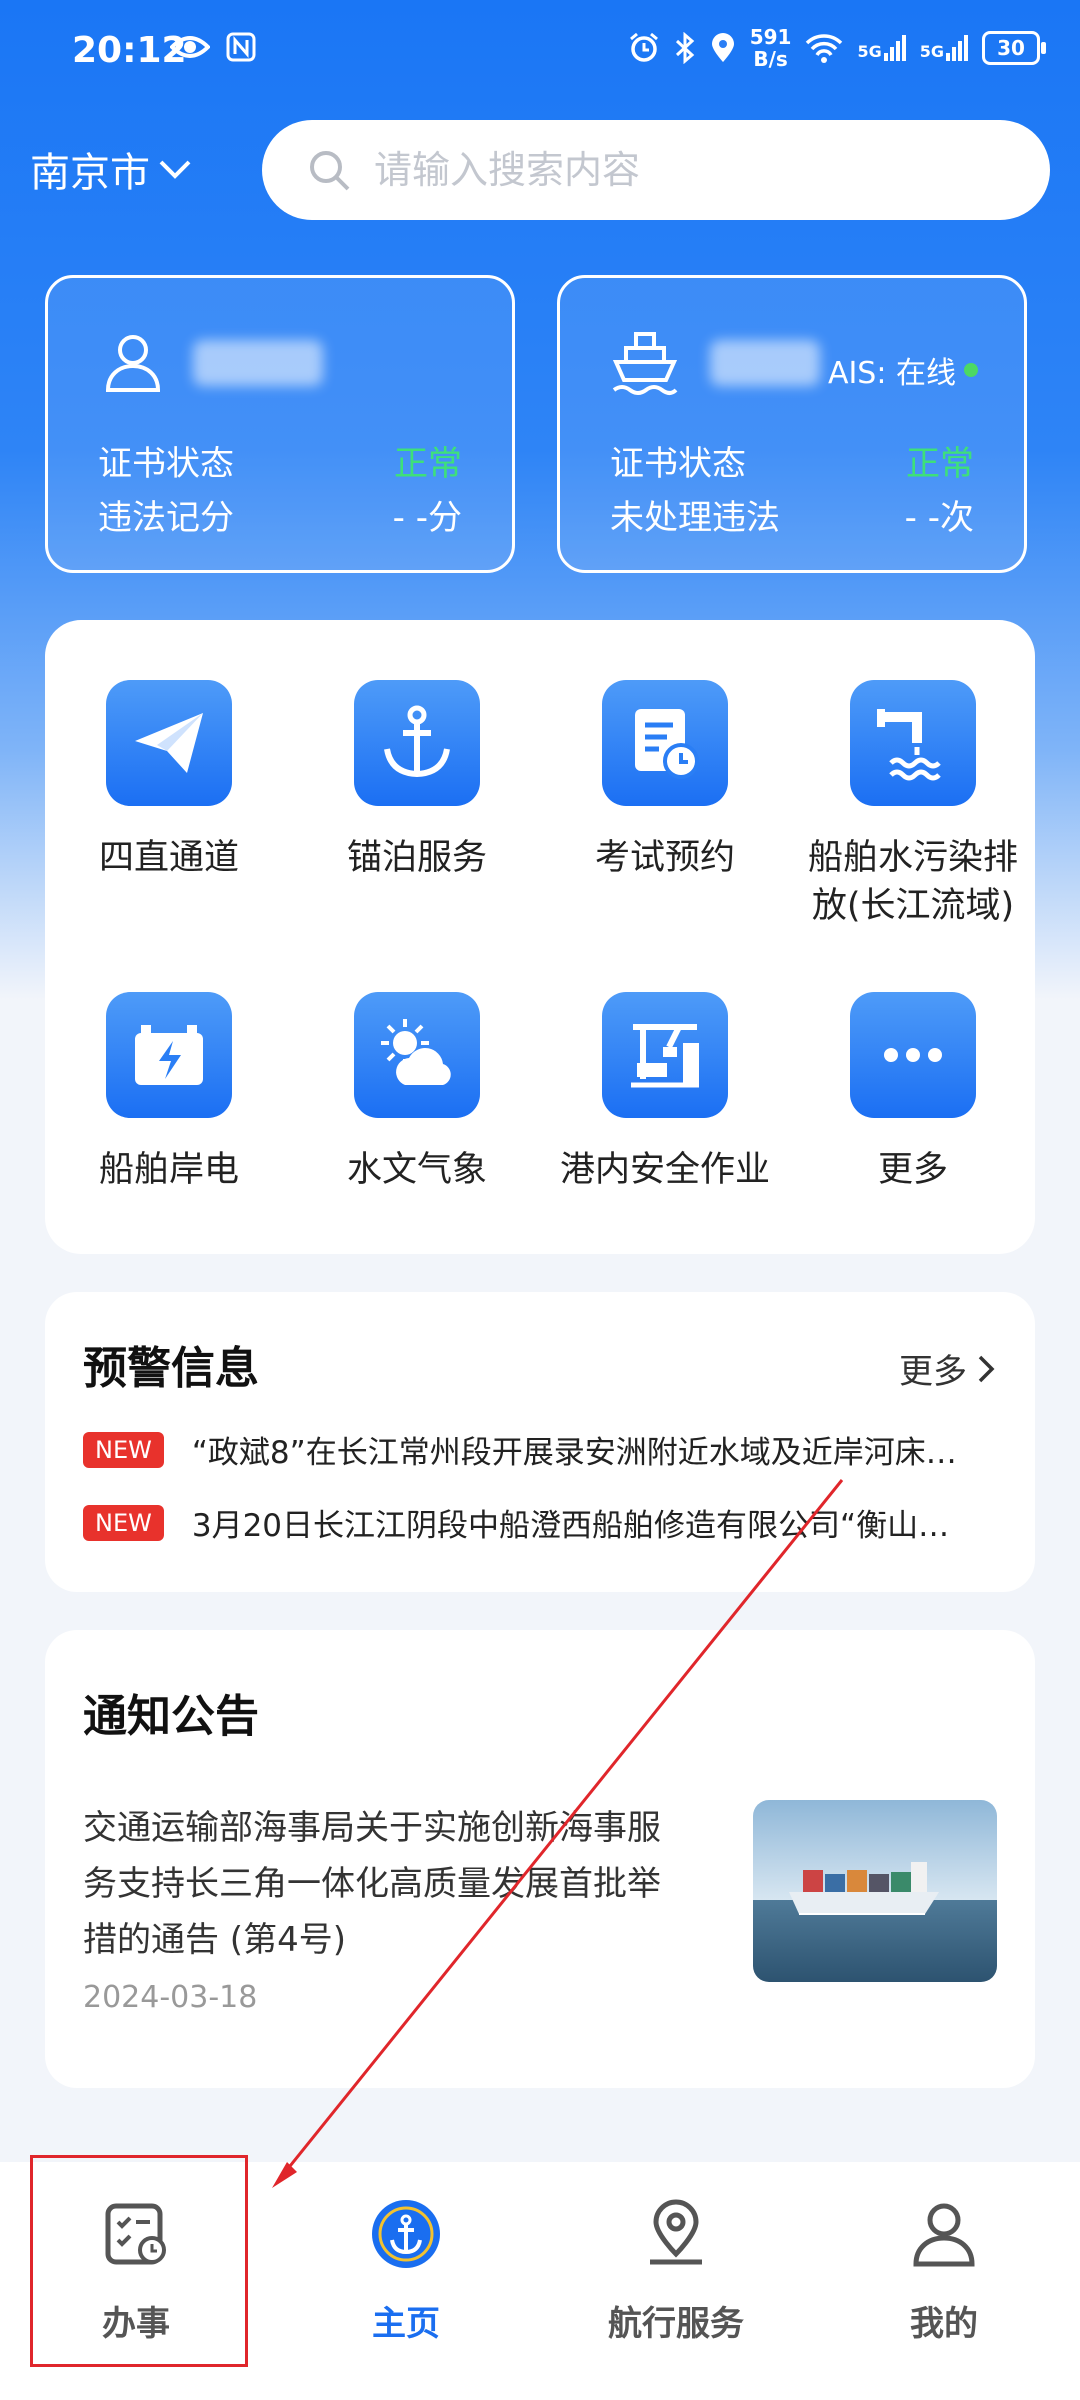 This screenshot has height=2400, width=1080. What do you see at coordinates (940, 464) in the screenshot?
I see `ship-cert-status-value: 正常` at bounding box center [940, 464].